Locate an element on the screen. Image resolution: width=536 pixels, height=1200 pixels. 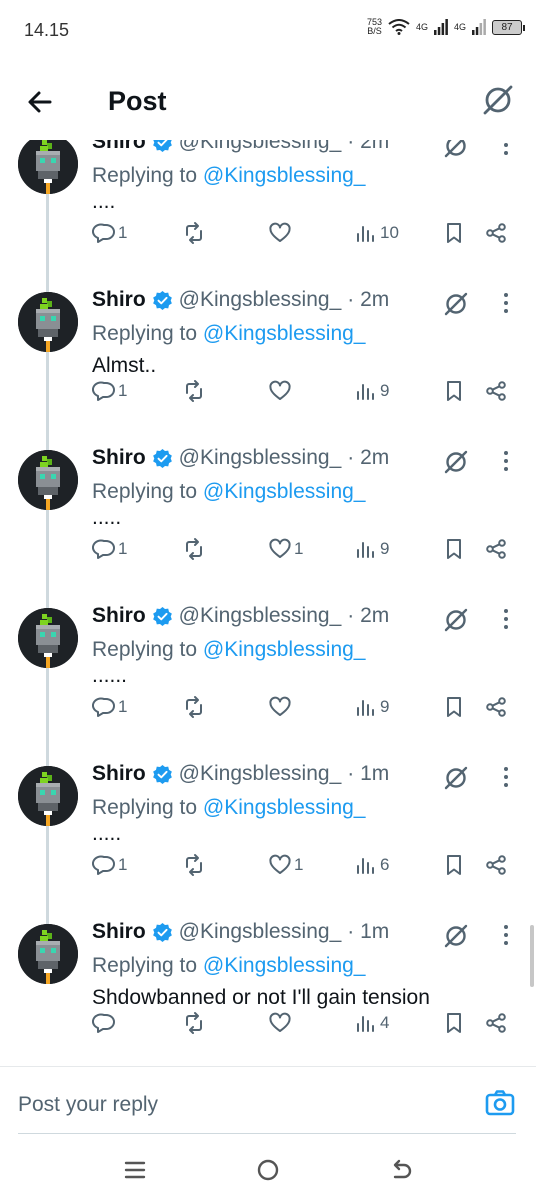
recent-apps-button is located at coordinates (135, 1170).